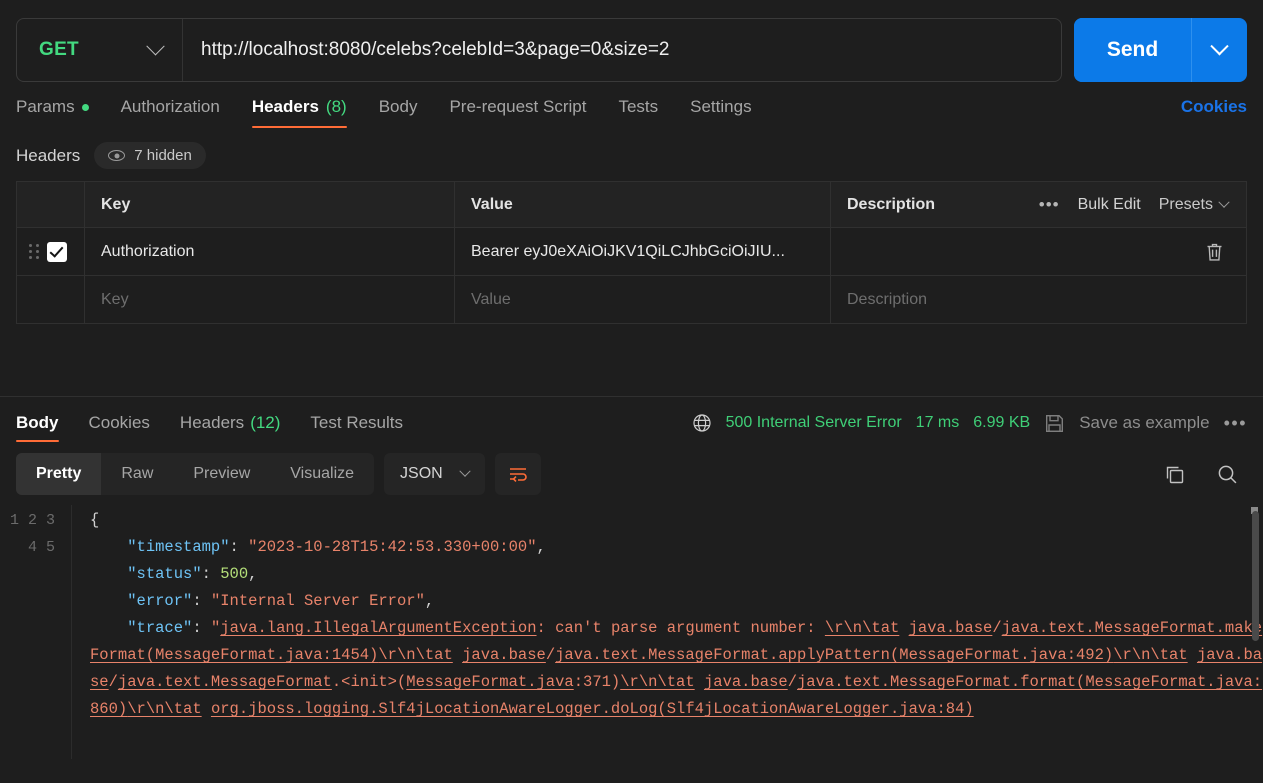  Describe the element at coordinates (1185, 204) in the screenshot. I see `presets-label: Presets` at that location.